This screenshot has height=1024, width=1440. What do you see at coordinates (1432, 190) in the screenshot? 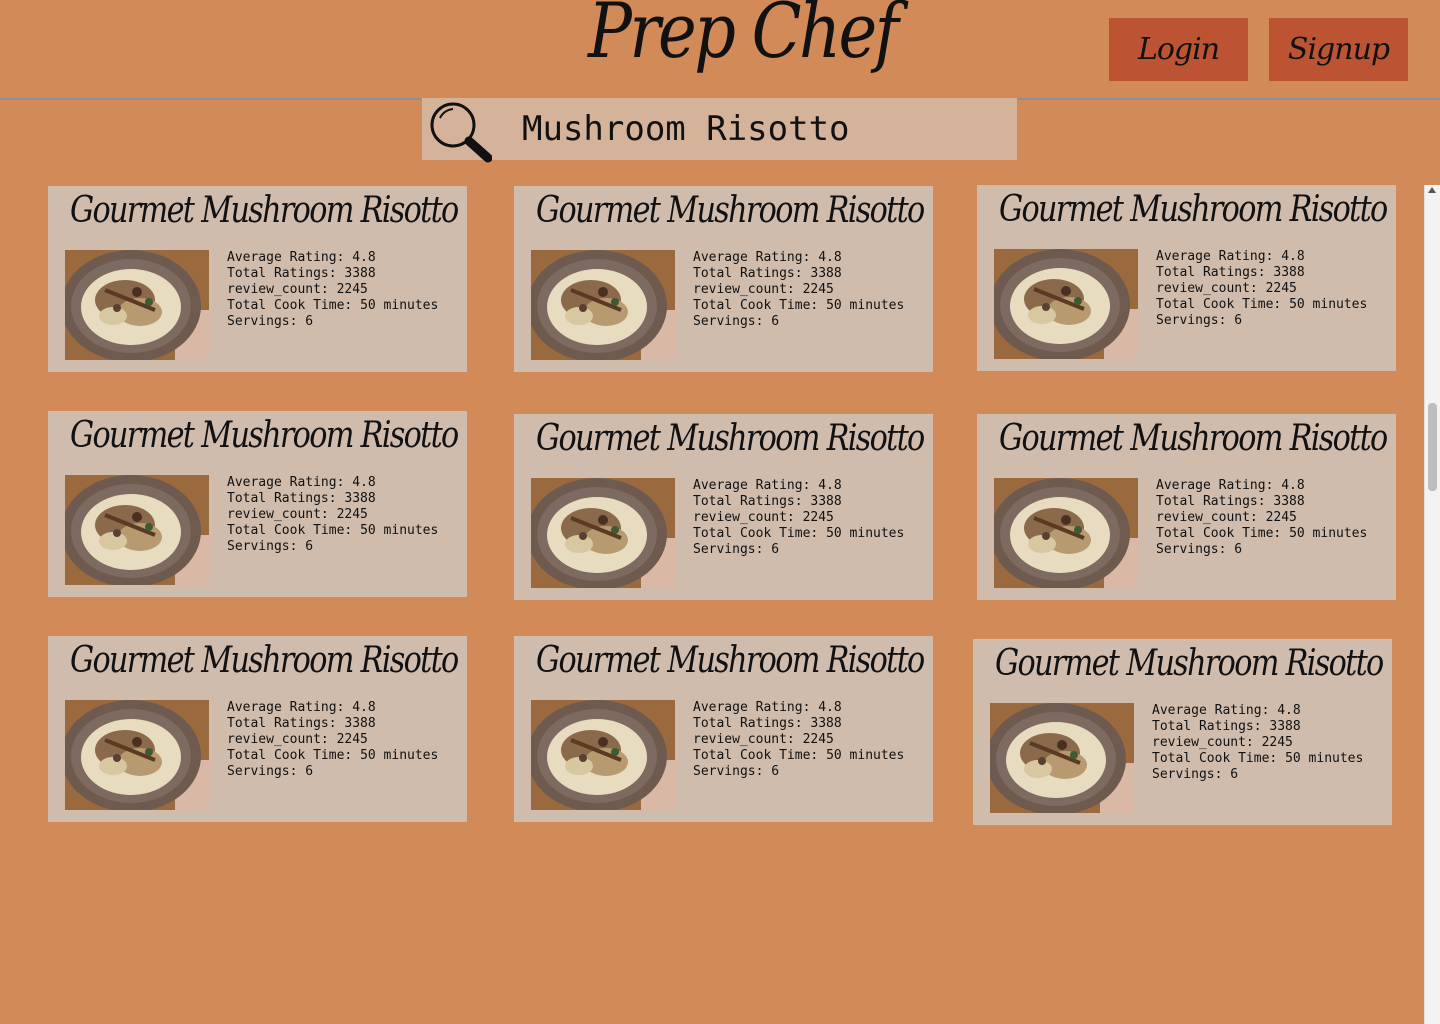
I see `scroll-up-arrow-icon` at bounding box center [1432, 190].